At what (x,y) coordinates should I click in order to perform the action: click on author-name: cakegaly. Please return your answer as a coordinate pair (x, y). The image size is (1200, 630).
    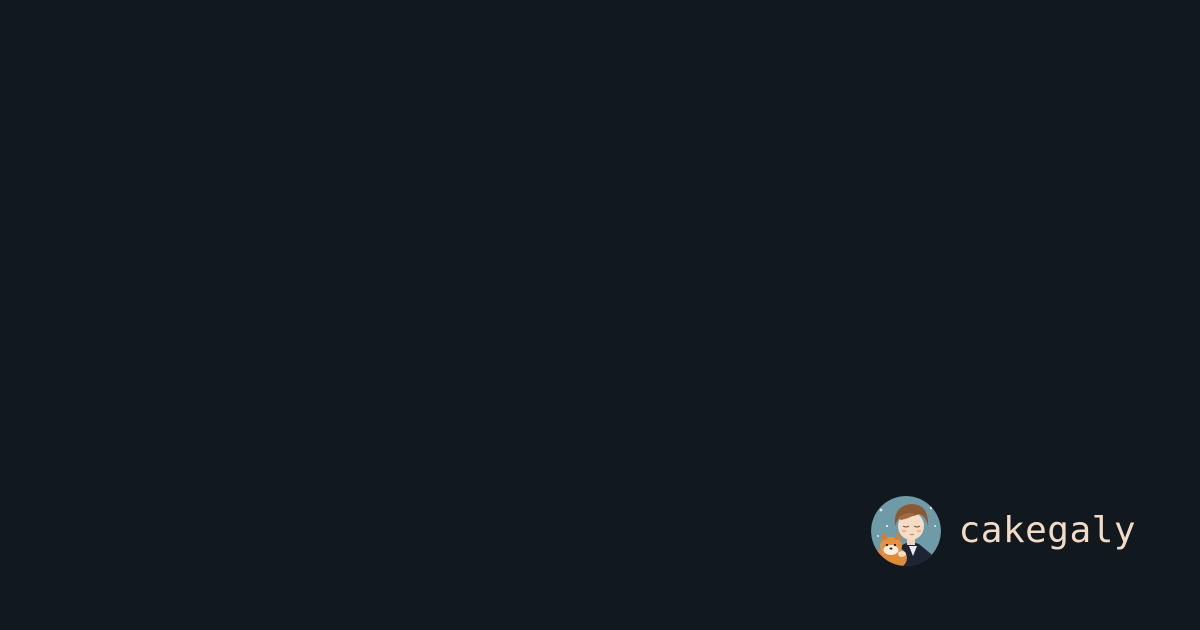
    Looking at the image, I should click on (1047, 530).